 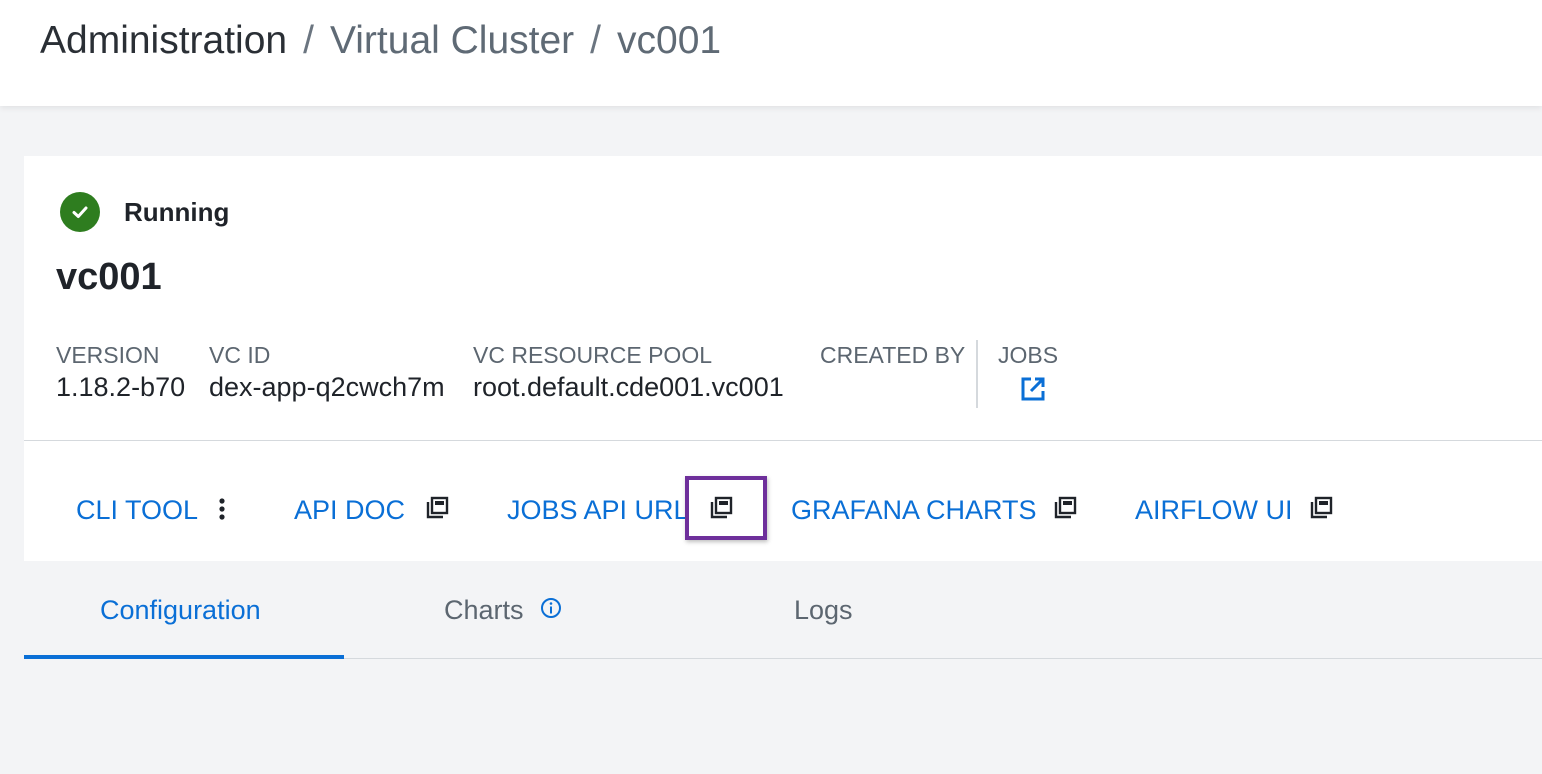 What do you see at coordinates (598, 510) in the screenshot?
I see `jobs-api-url-link: JOBS API URL` at bounding box center [598, 510].